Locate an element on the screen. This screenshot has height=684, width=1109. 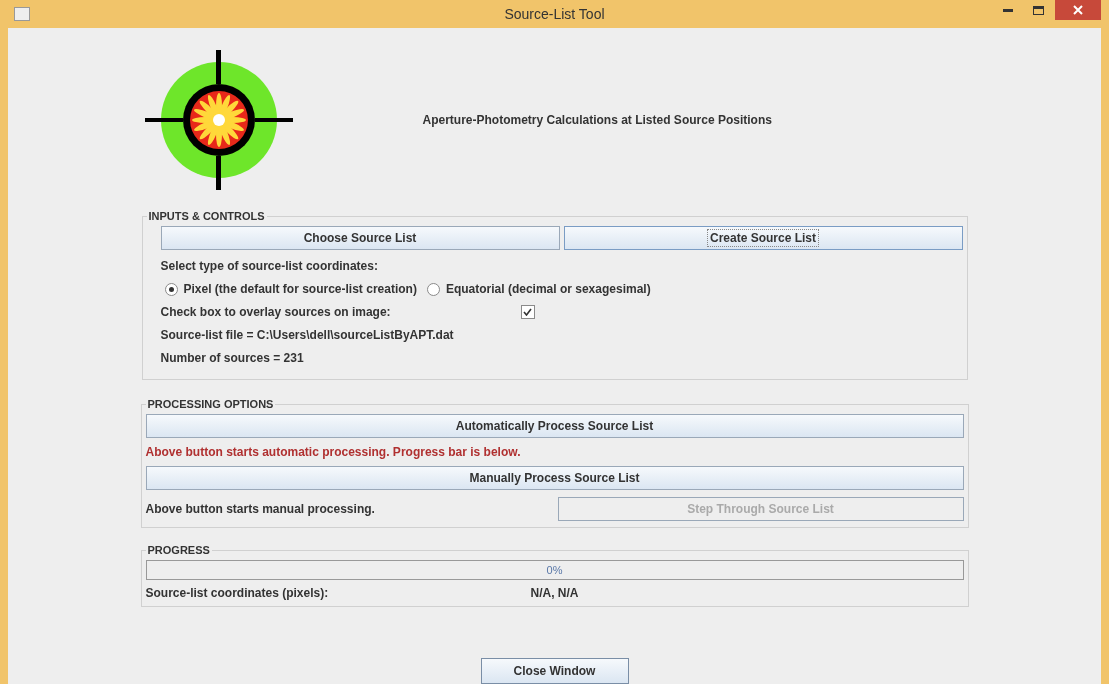
manual-process-note: Above button starts manual processing. is located at coordinates (260, 509).